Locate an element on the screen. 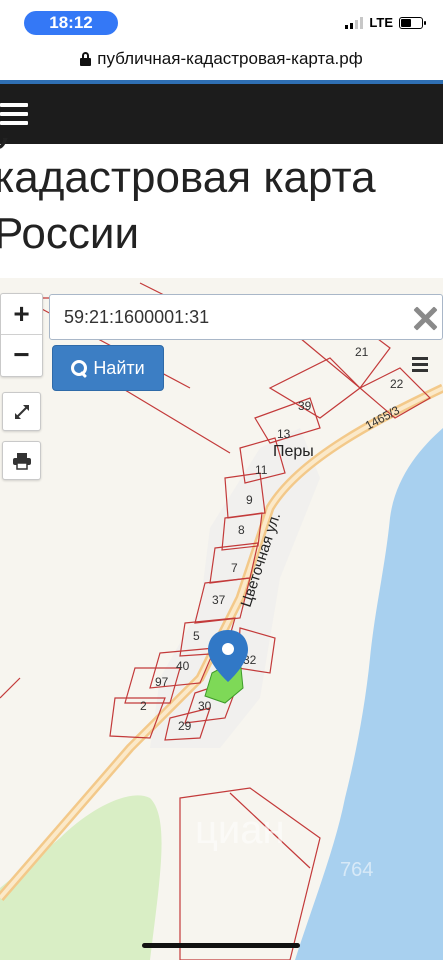 The image size is (443, 960). parcel-number: 9 is located at coordinates (249, 500).